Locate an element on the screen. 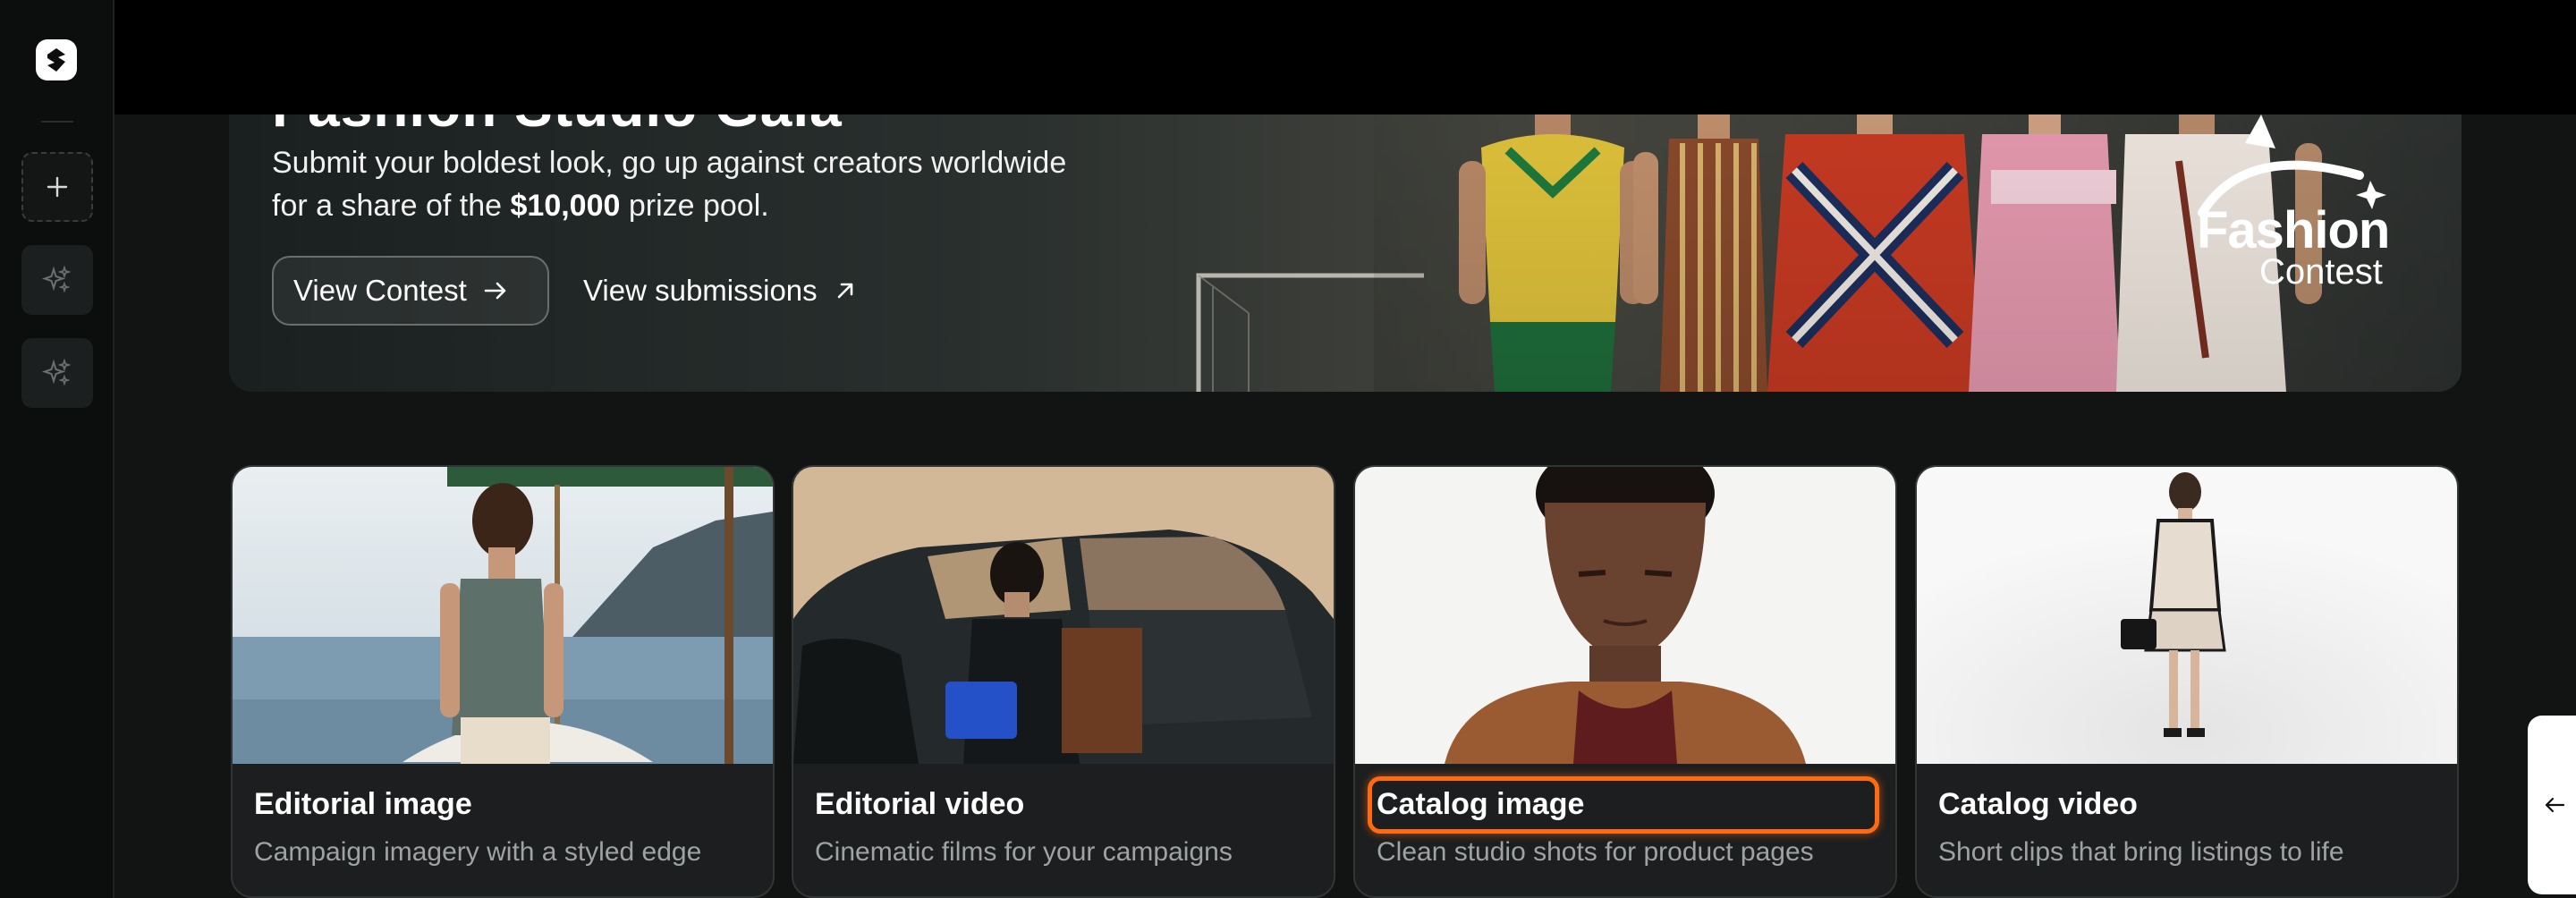  prize-amount: $10,000 is located at coordinates (565, 206).